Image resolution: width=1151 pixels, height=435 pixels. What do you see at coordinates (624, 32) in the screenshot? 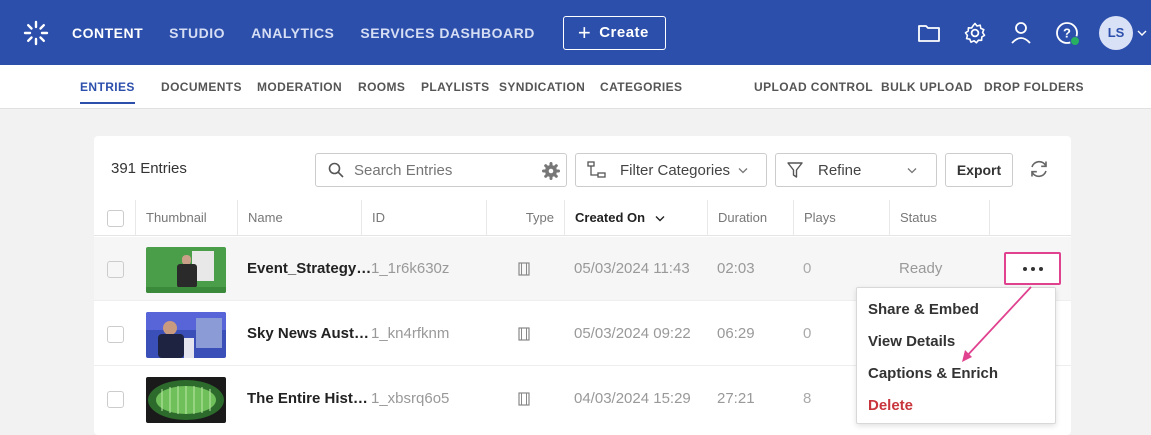
I see `create-label: Create` at bounding box center [624, 32].